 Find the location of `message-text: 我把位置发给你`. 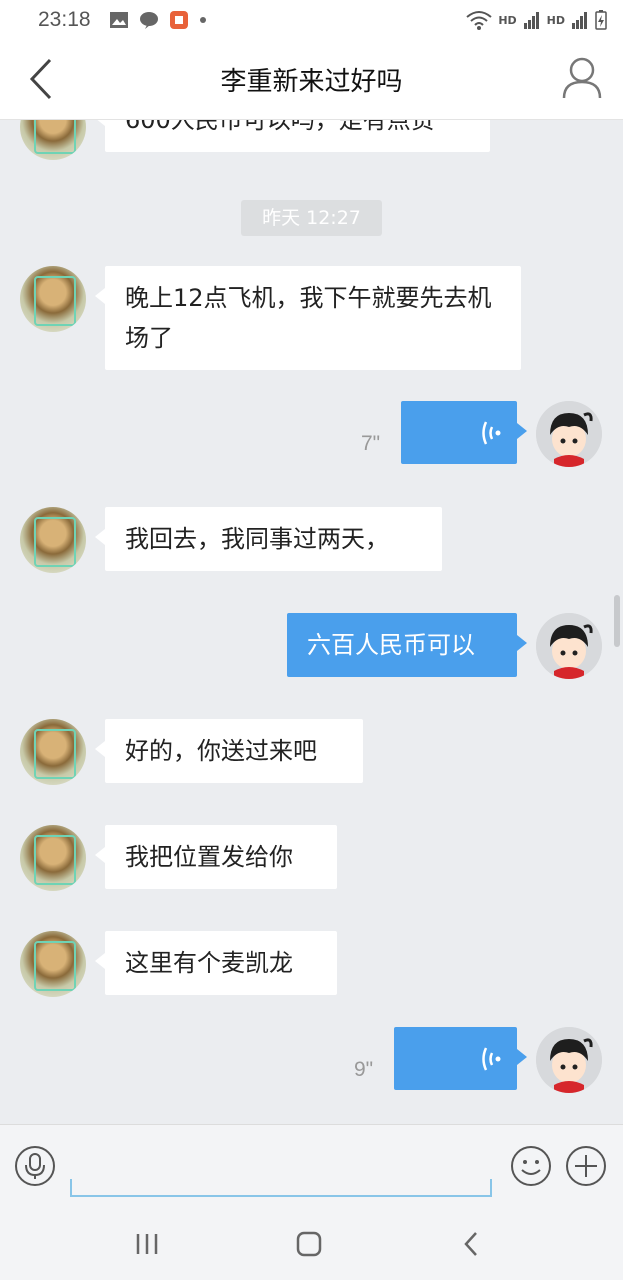

message-text: 我把位置发给你 is located at coordinates (209, 857).